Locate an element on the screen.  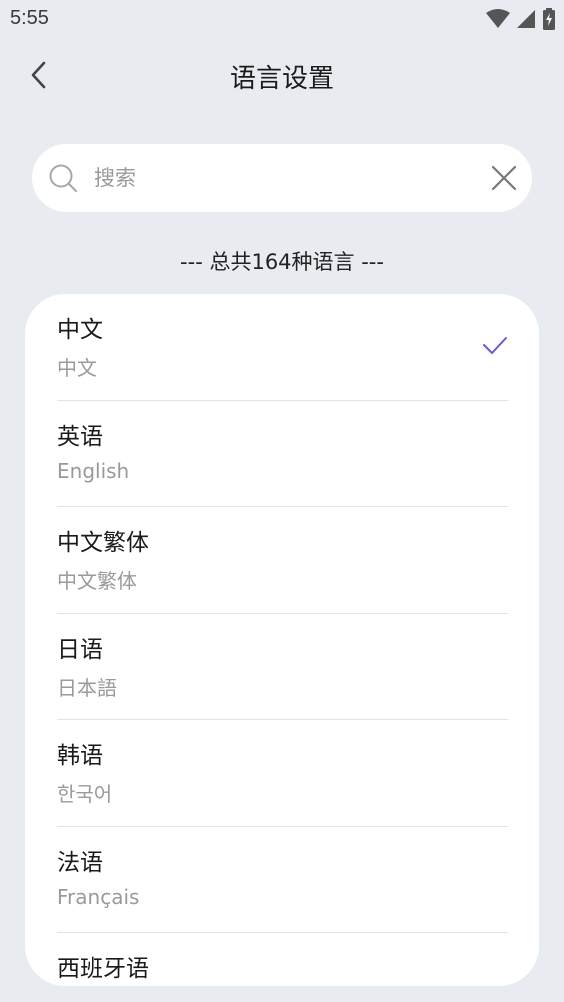
language-native-name: English is located at coordinates (93, 470).